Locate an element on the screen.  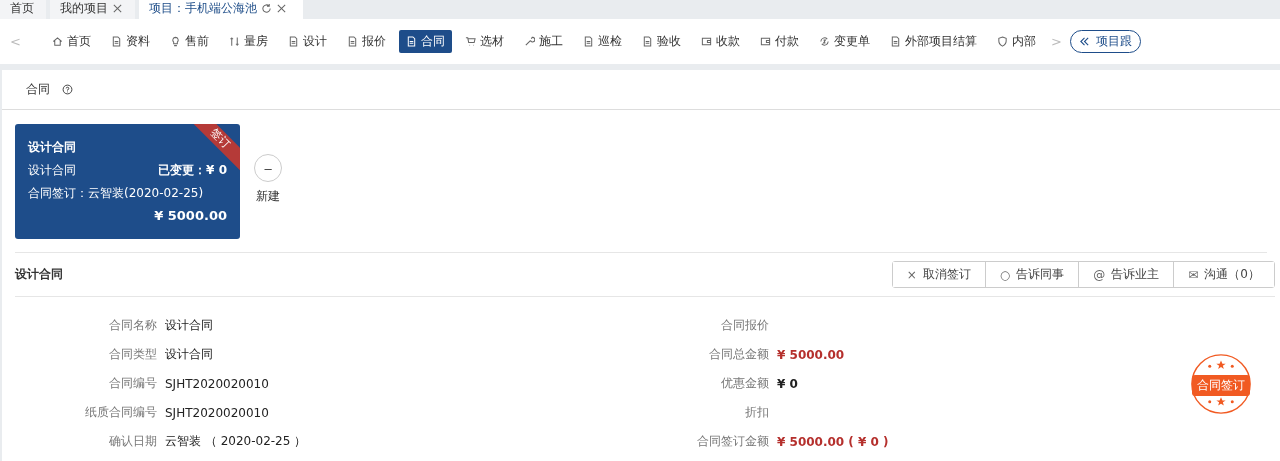
nav-tab: 内部 is located at coordinates (1016, 41).